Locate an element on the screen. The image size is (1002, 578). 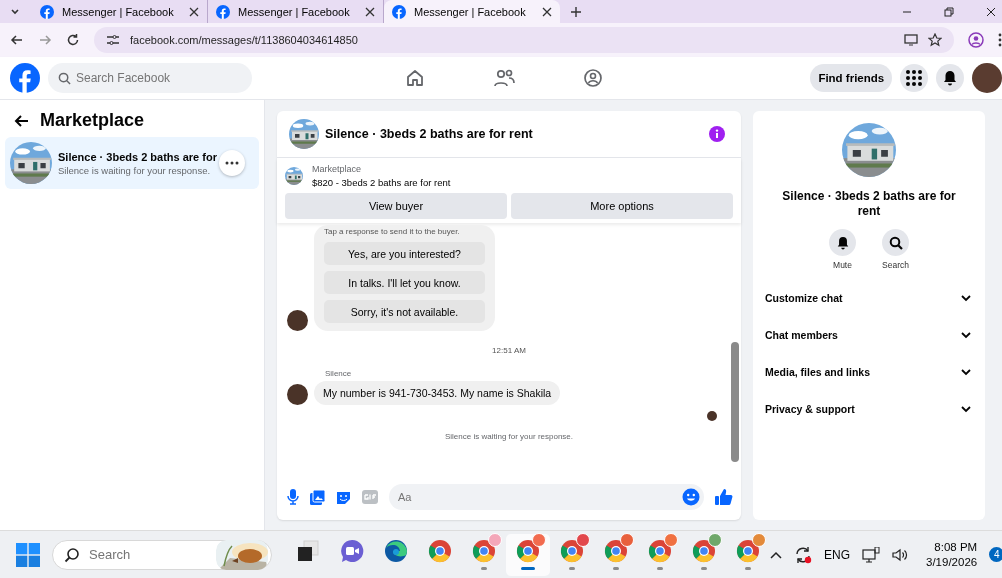
chevron-up-icon is located at coordinates (776, 554).